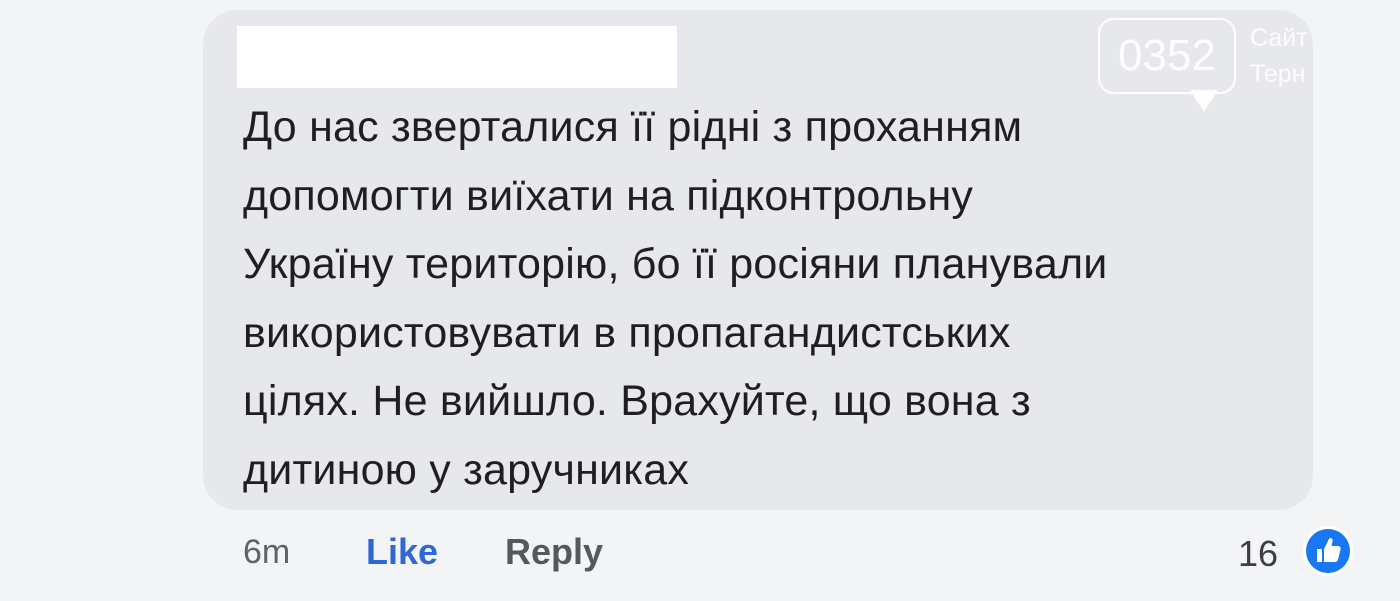 The height and width of the screenshot is (601, 1400). What do you see at coordinates (554, 552) in the screenshot?
I see `reply-button: Reply` at bounding box center [554, 552].